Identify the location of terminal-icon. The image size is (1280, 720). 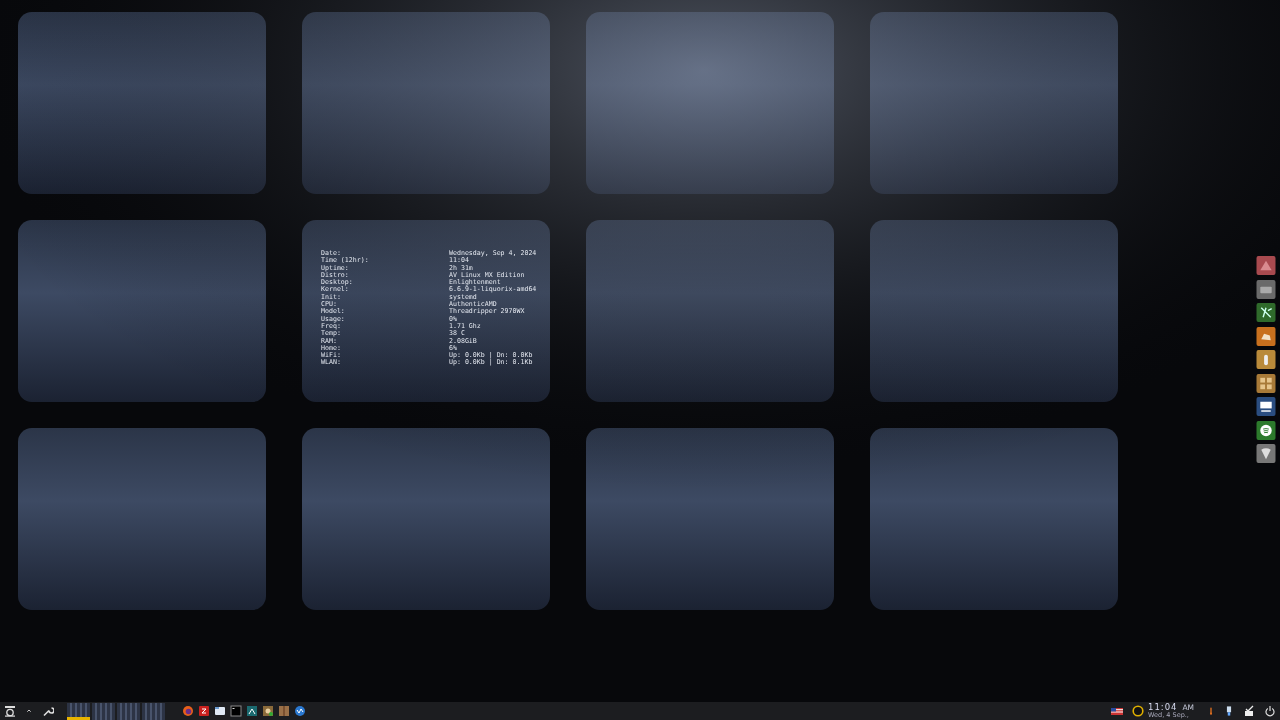
(236, 711).